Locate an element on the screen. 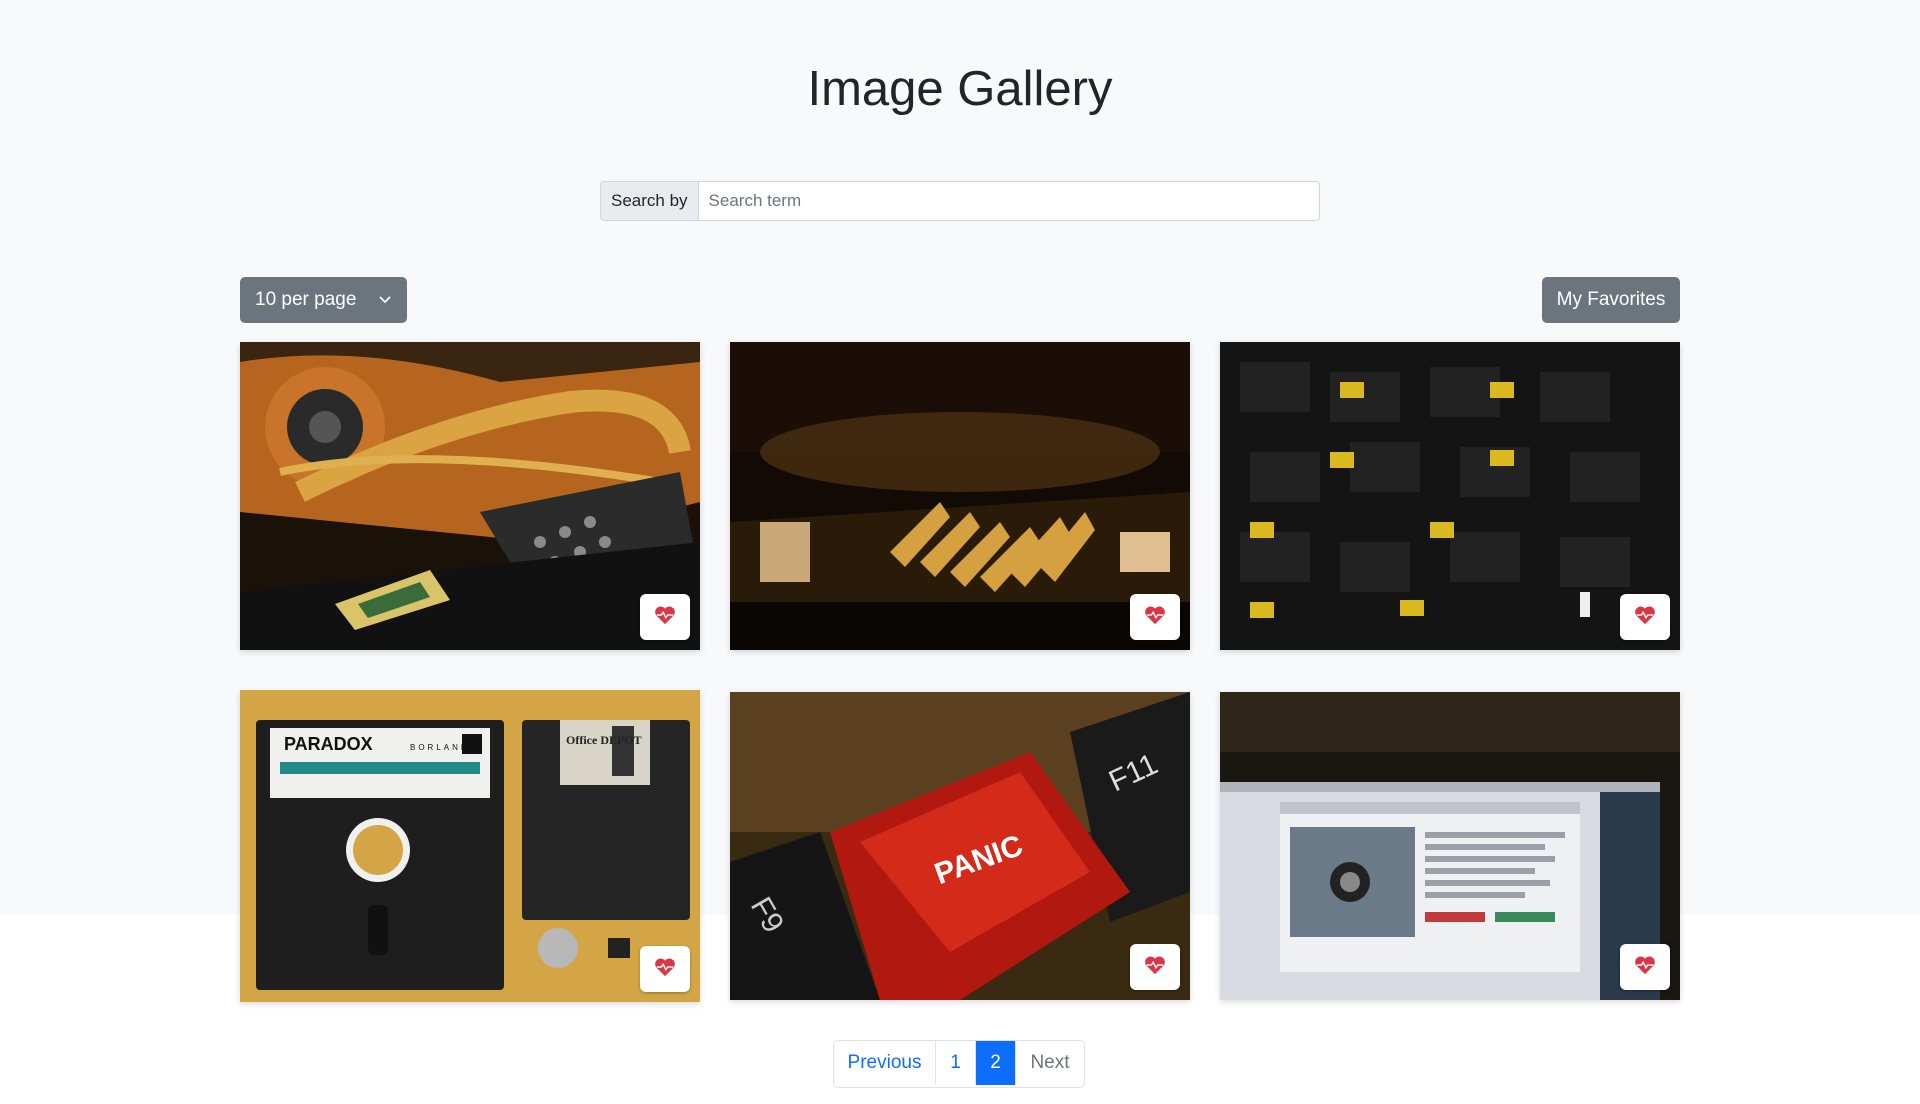  disk2-label: Office DEPOT is located at coordinates (604, 740).